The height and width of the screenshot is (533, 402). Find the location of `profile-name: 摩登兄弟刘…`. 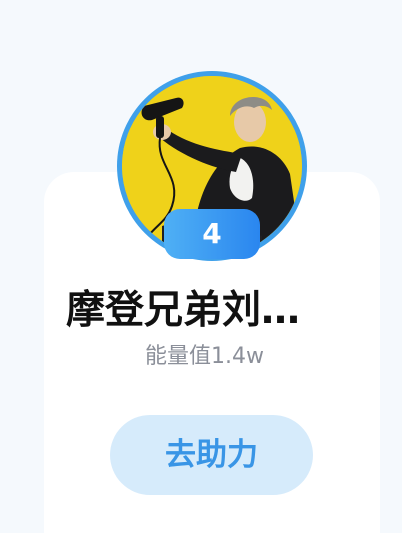

profile-name: 摩登兄弟刘… is located at coordinates (183, 310).